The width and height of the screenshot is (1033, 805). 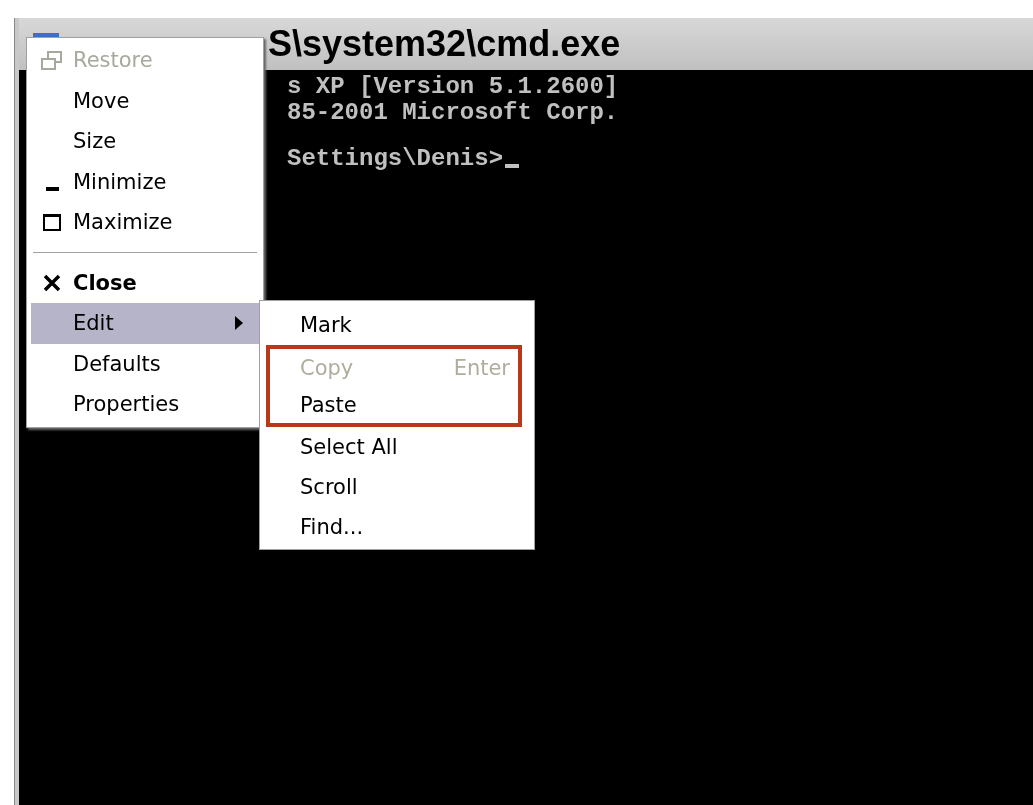 I want to click on submenu-arrow-icon, so click(x=239, y=323).